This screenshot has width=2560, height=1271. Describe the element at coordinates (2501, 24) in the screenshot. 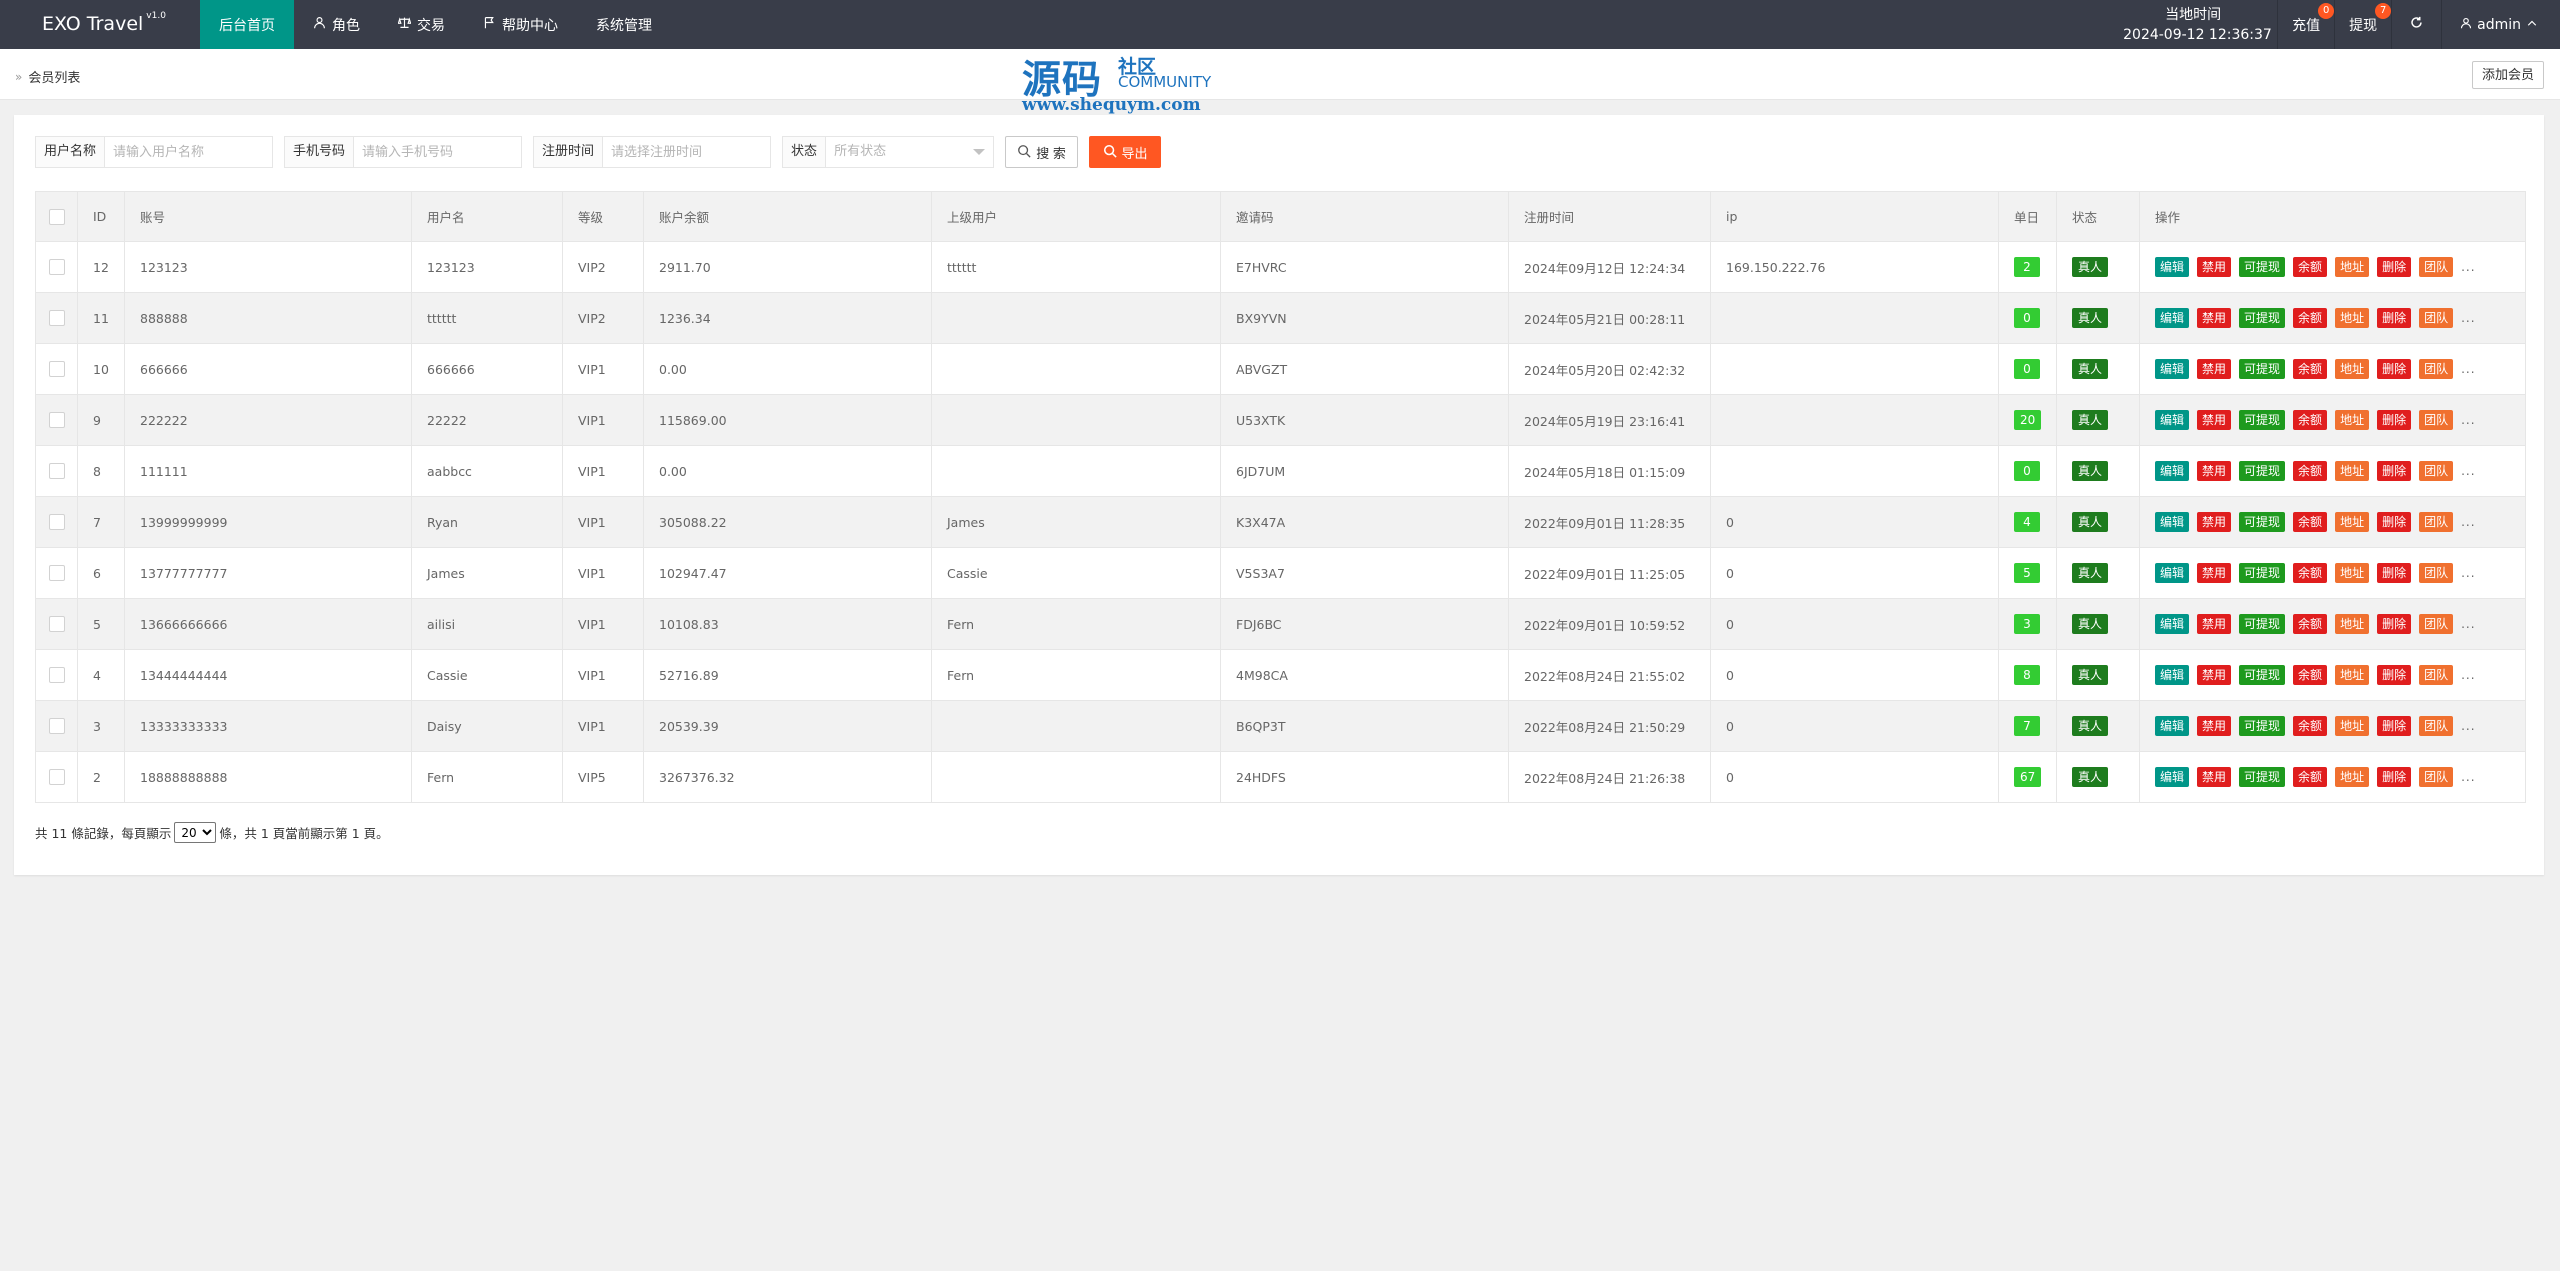

I see `user-menu: admin` at that location.